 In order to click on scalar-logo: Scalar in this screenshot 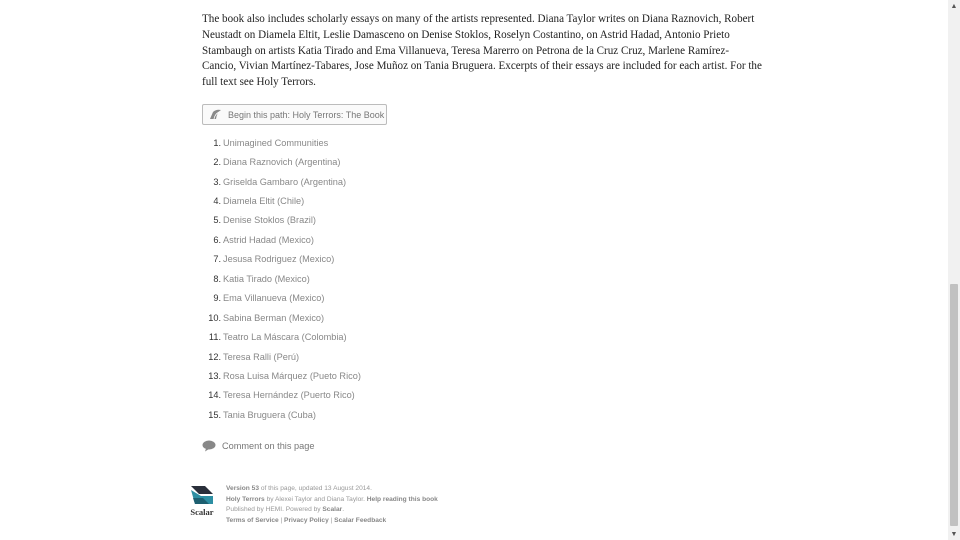, I will do `click(202, 500)`.